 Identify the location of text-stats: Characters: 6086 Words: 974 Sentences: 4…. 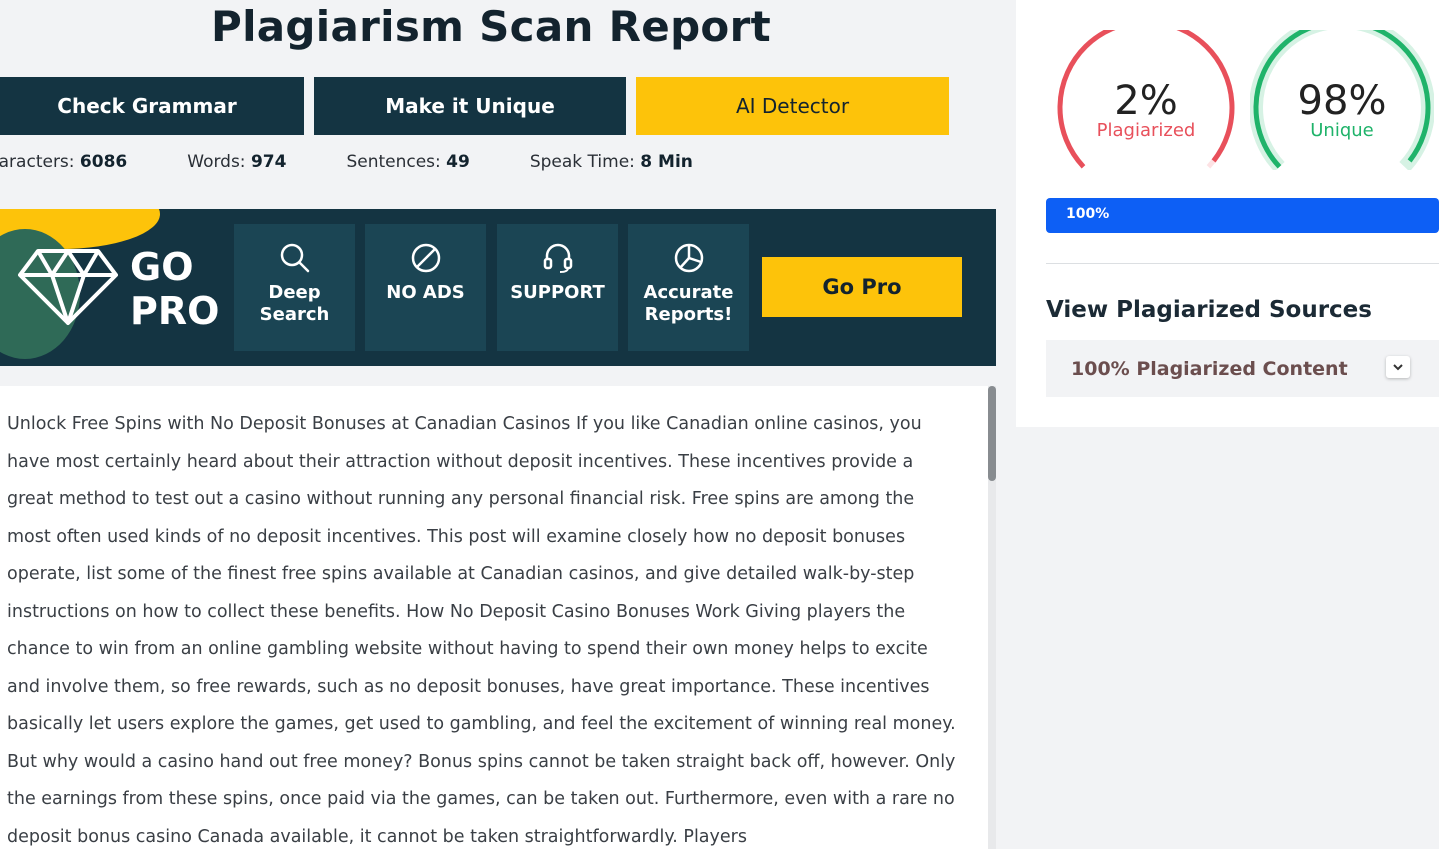
(376, 162).